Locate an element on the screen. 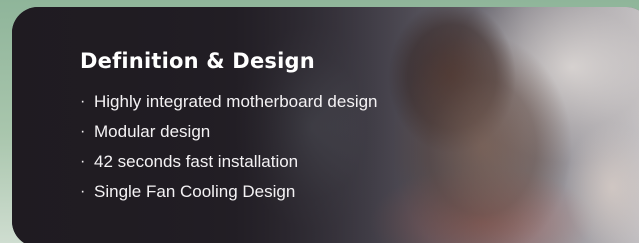  feature-item: · Single Fan Cooling Design is located at coordinates (229, 192).